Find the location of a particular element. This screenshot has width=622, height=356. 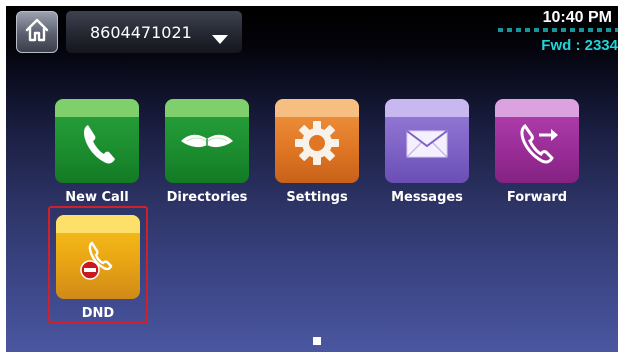

line-selector: 8604471021 is located at coordinates (154, 32).